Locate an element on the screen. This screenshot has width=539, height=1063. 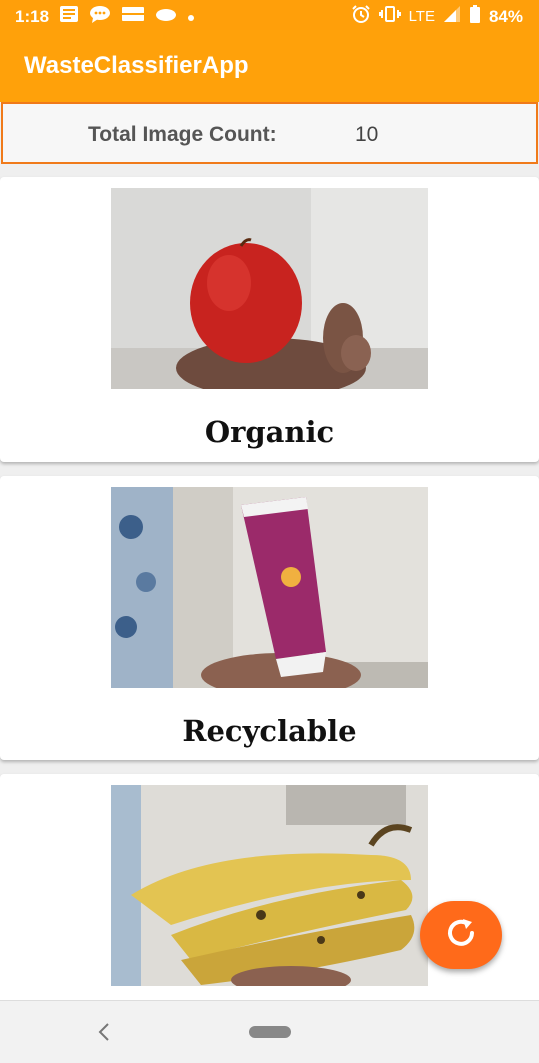
alarm-icon is located at coordinates (361, 16).